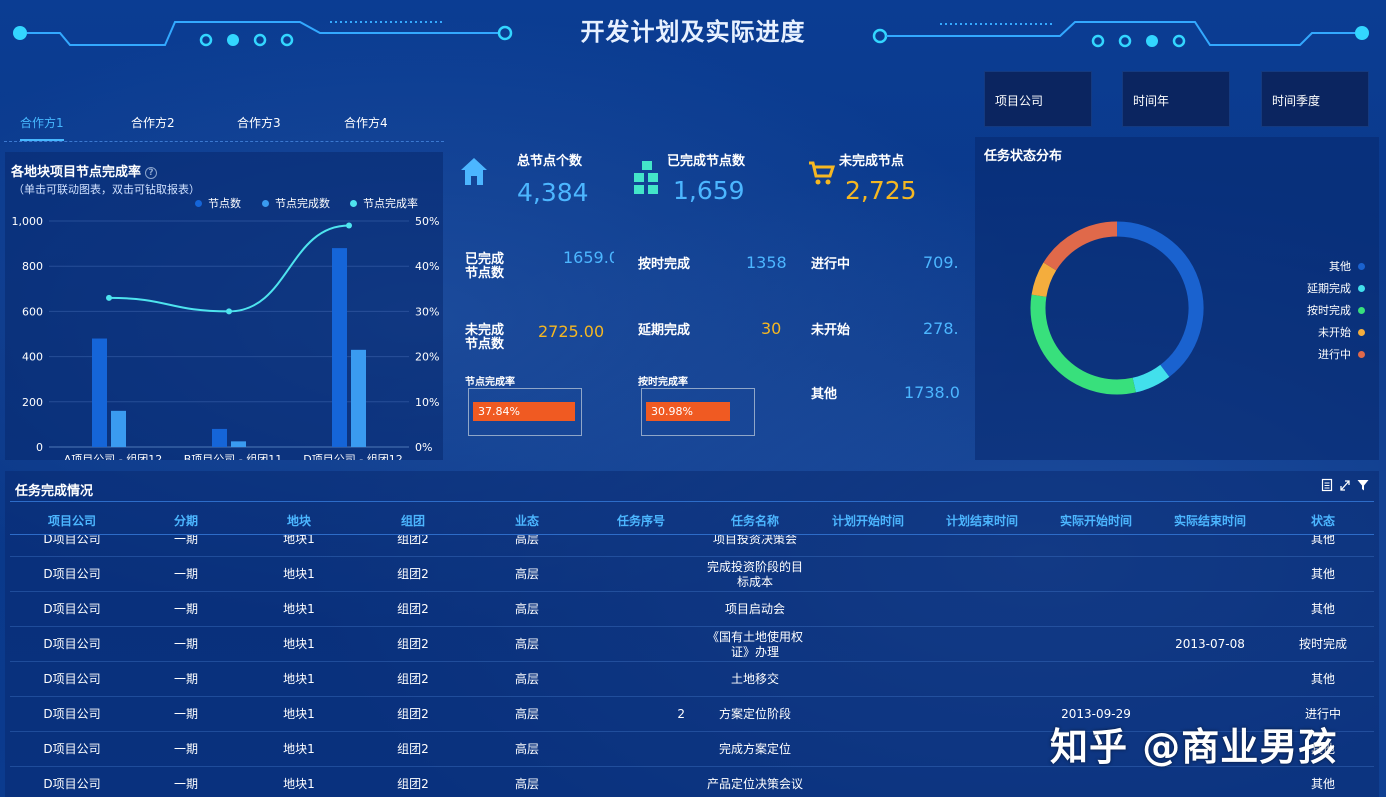  I want to click on donut-legend-ontime: 按时完成, so click(1336, 310).